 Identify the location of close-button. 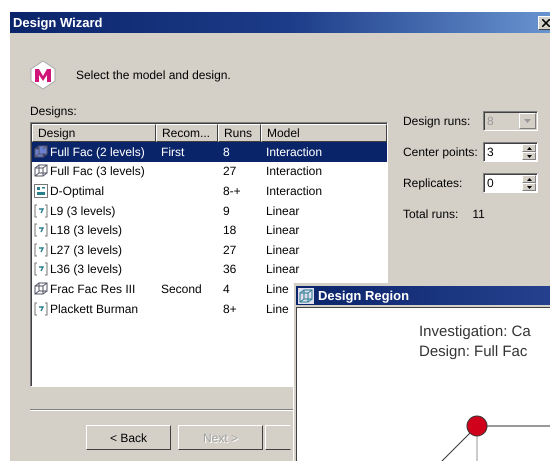
(544, 23).